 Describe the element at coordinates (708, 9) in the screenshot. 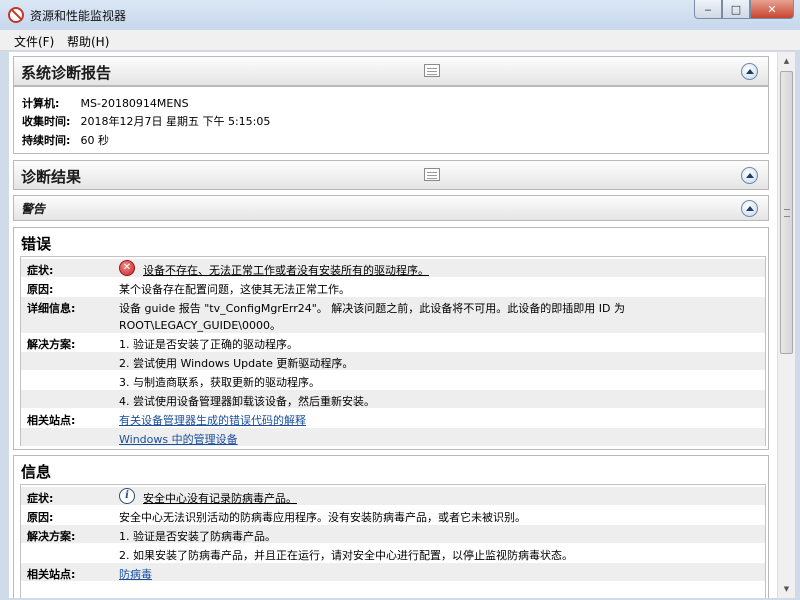

I see `minimize-button: ‒` at that location.